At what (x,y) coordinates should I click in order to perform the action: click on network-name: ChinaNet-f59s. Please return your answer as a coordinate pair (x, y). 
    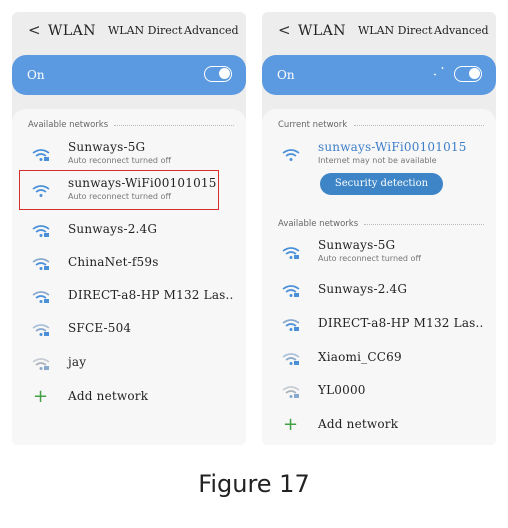
    Looking at the image, I should click on (113, 262).